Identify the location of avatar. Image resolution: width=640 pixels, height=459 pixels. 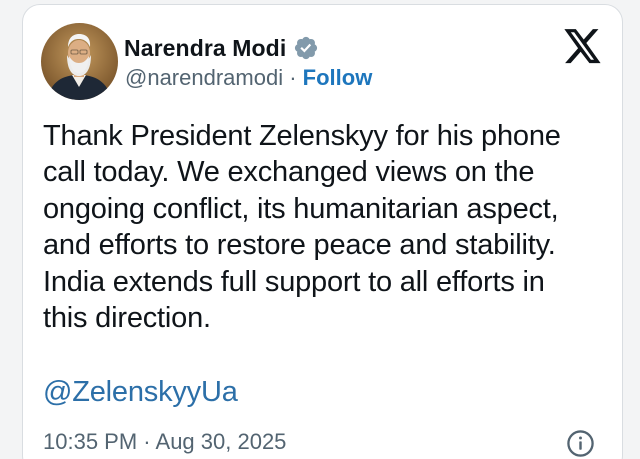
(79, 61).